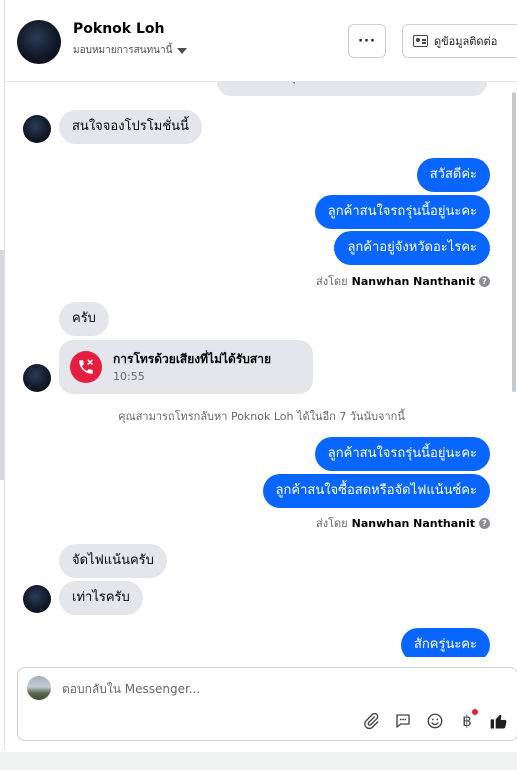 This screenshot has height=770, width=517. Describe the element at coordinates (129, 376) in the screenshot. I see `missed-call-time: 10:55` at that location.